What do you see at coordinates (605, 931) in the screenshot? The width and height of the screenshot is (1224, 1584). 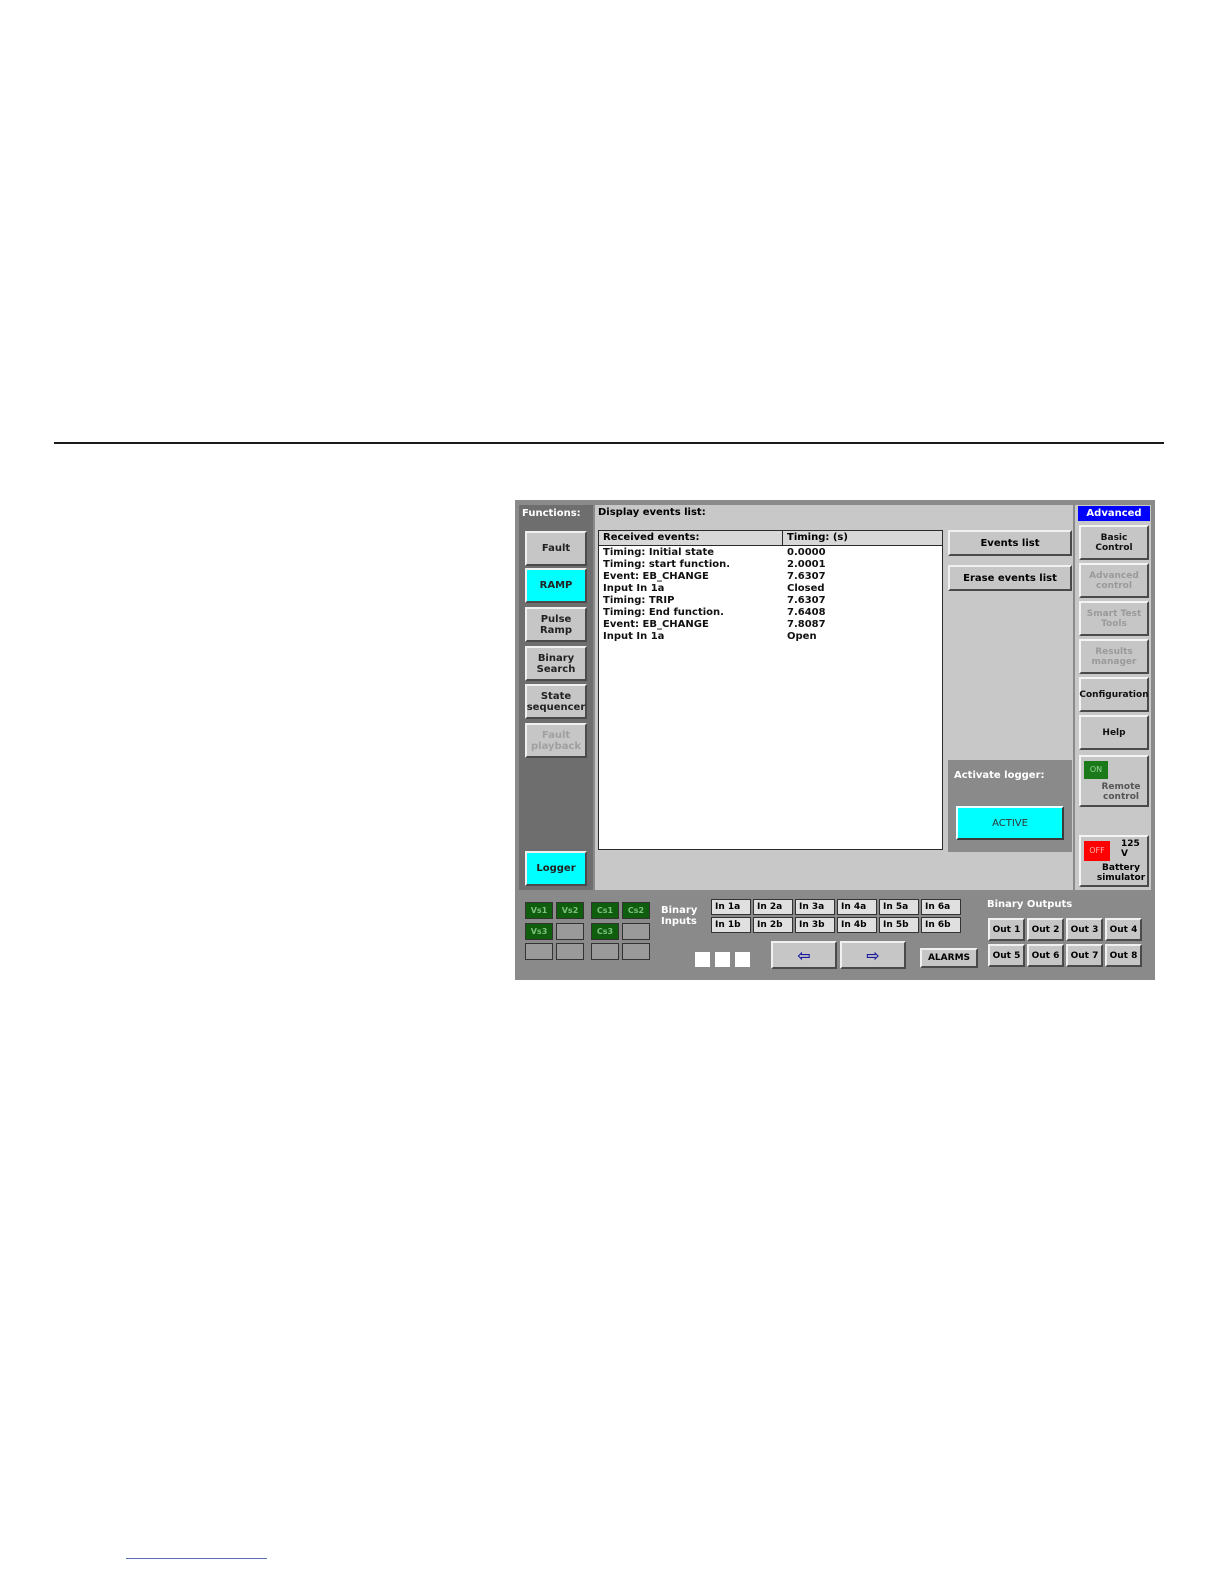 I see `status-lamp: Cs3` at bounding box center [605, 931].